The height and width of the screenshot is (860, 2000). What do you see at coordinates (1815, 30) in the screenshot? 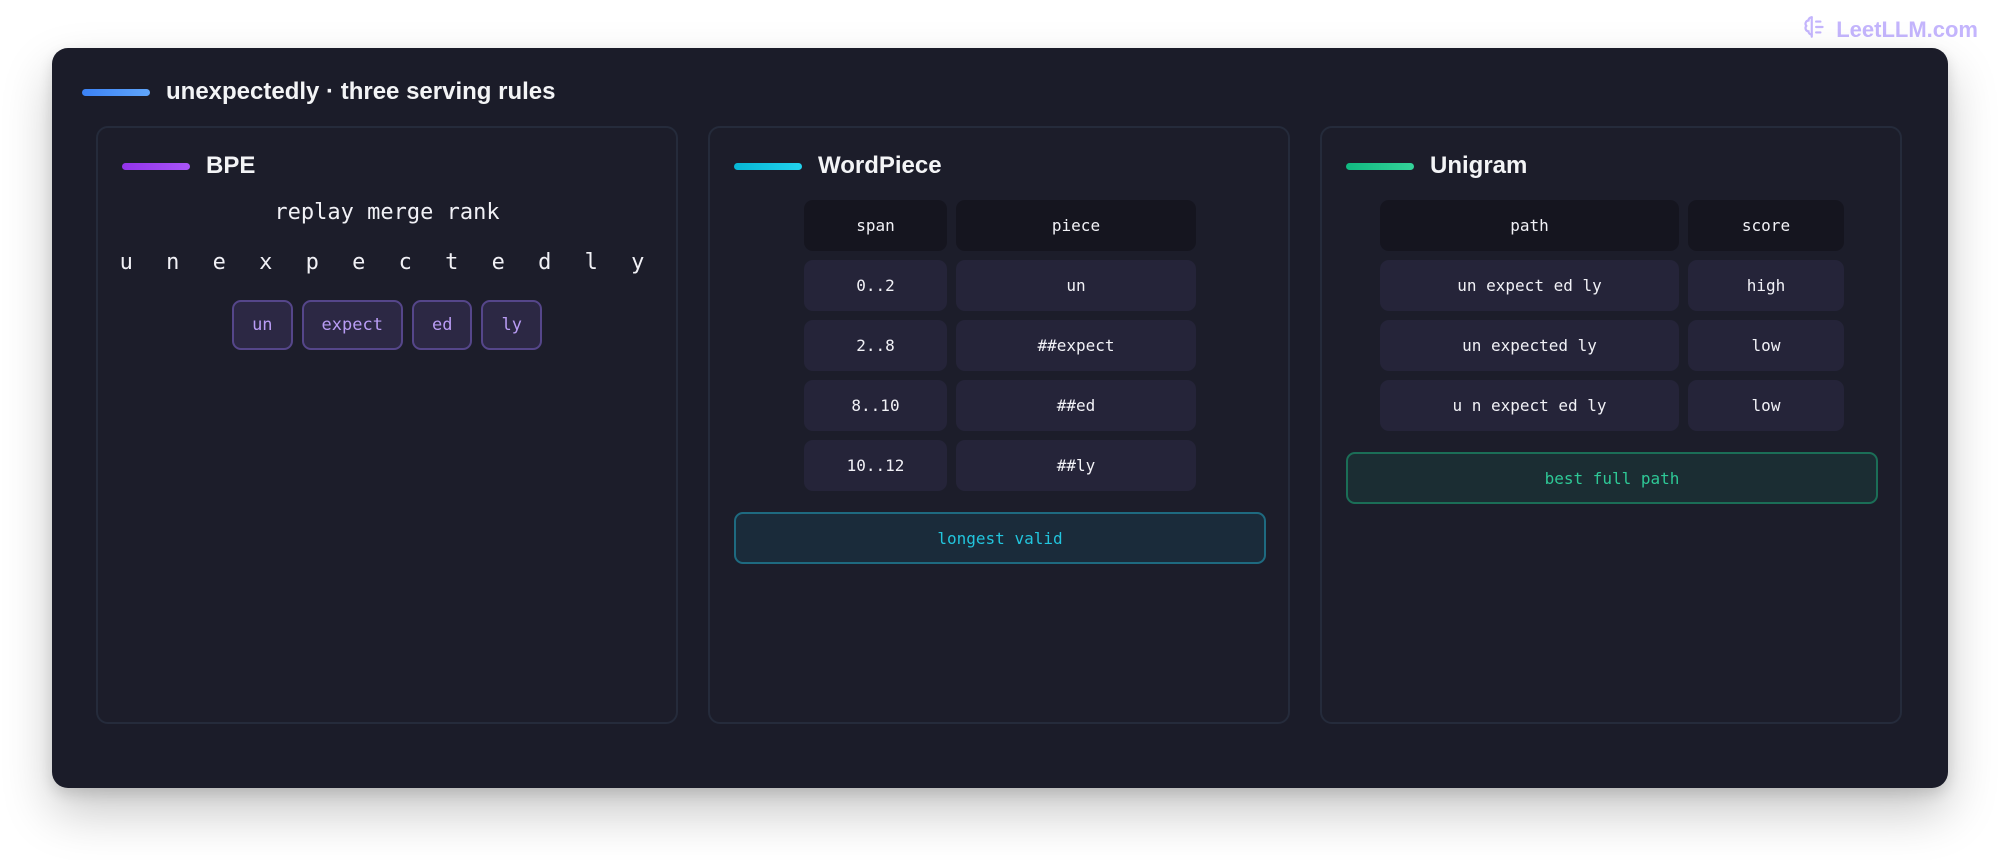
I see `brain-icon` at bounding box center [1815, 30].